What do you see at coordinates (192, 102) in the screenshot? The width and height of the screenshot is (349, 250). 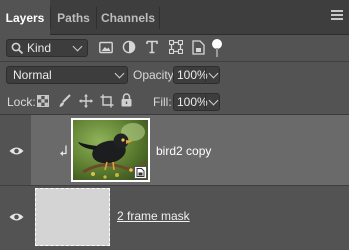 I see `fill-value: 100%` at bounding box center [192, 102].